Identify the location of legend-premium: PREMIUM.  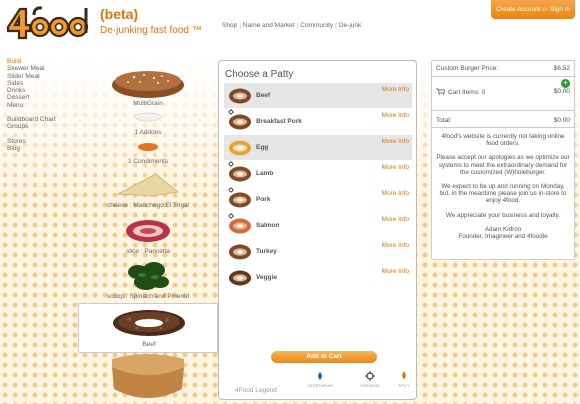
(370, 379).